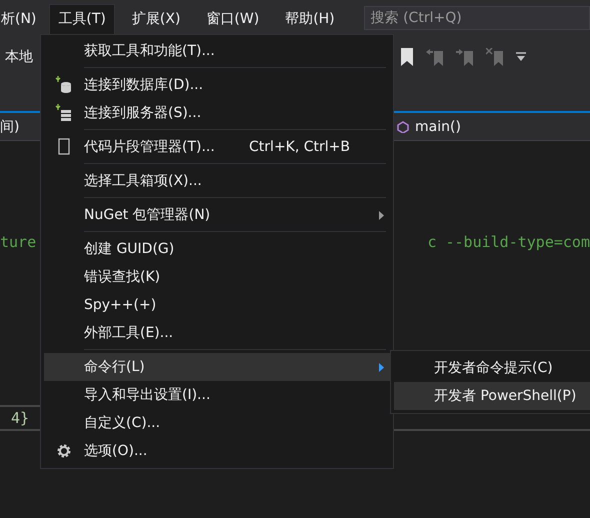 The image size is (590, 518). Describe the element at coordinates (20, 418) in the screenshot. I see `code-text: 4}` at that location.